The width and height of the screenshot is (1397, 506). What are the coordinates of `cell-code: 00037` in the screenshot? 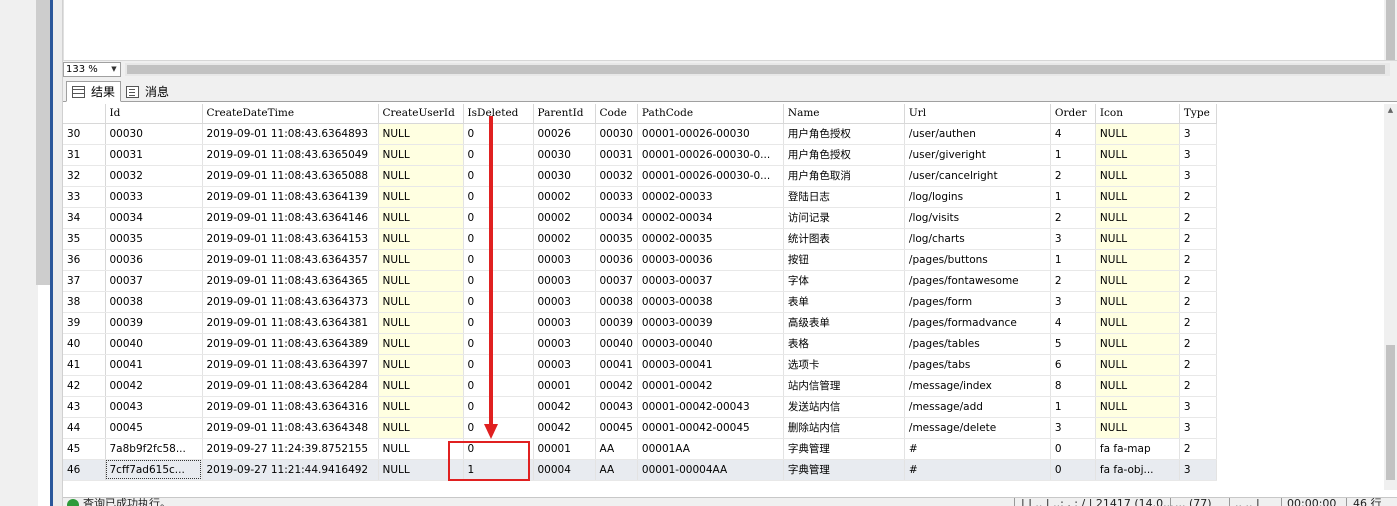 It's located at (616, 281).